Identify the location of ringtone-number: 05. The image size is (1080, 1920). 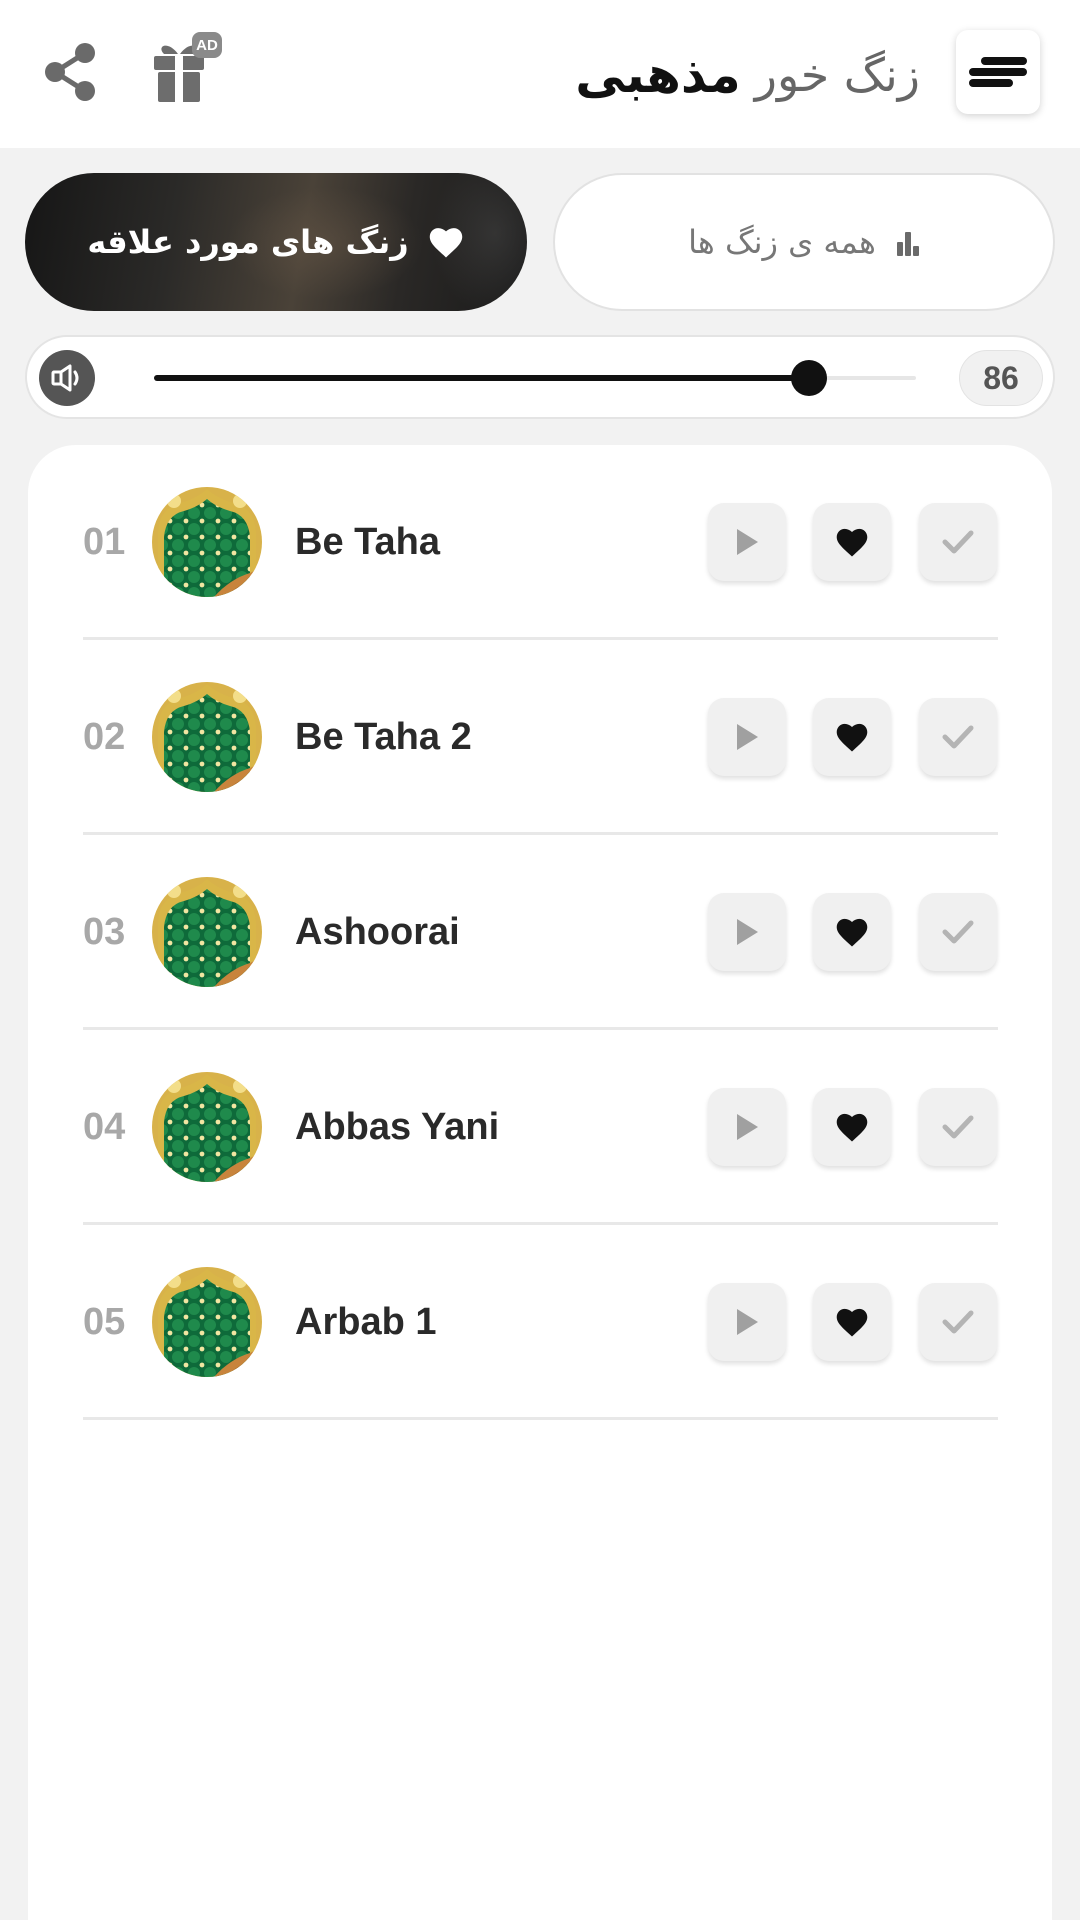
(104, 1322).